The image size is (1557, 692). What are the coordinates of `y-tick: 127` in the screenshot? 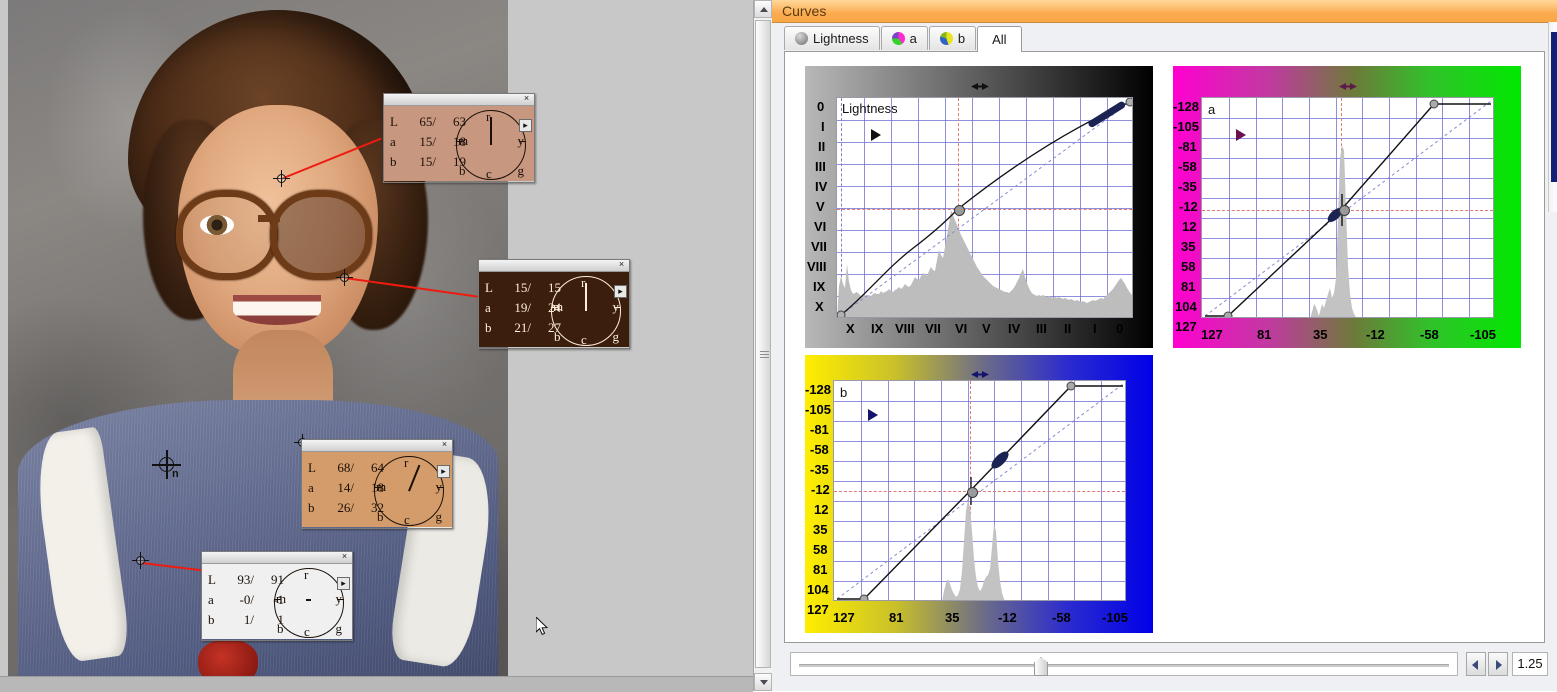 It's located at (818, 609).